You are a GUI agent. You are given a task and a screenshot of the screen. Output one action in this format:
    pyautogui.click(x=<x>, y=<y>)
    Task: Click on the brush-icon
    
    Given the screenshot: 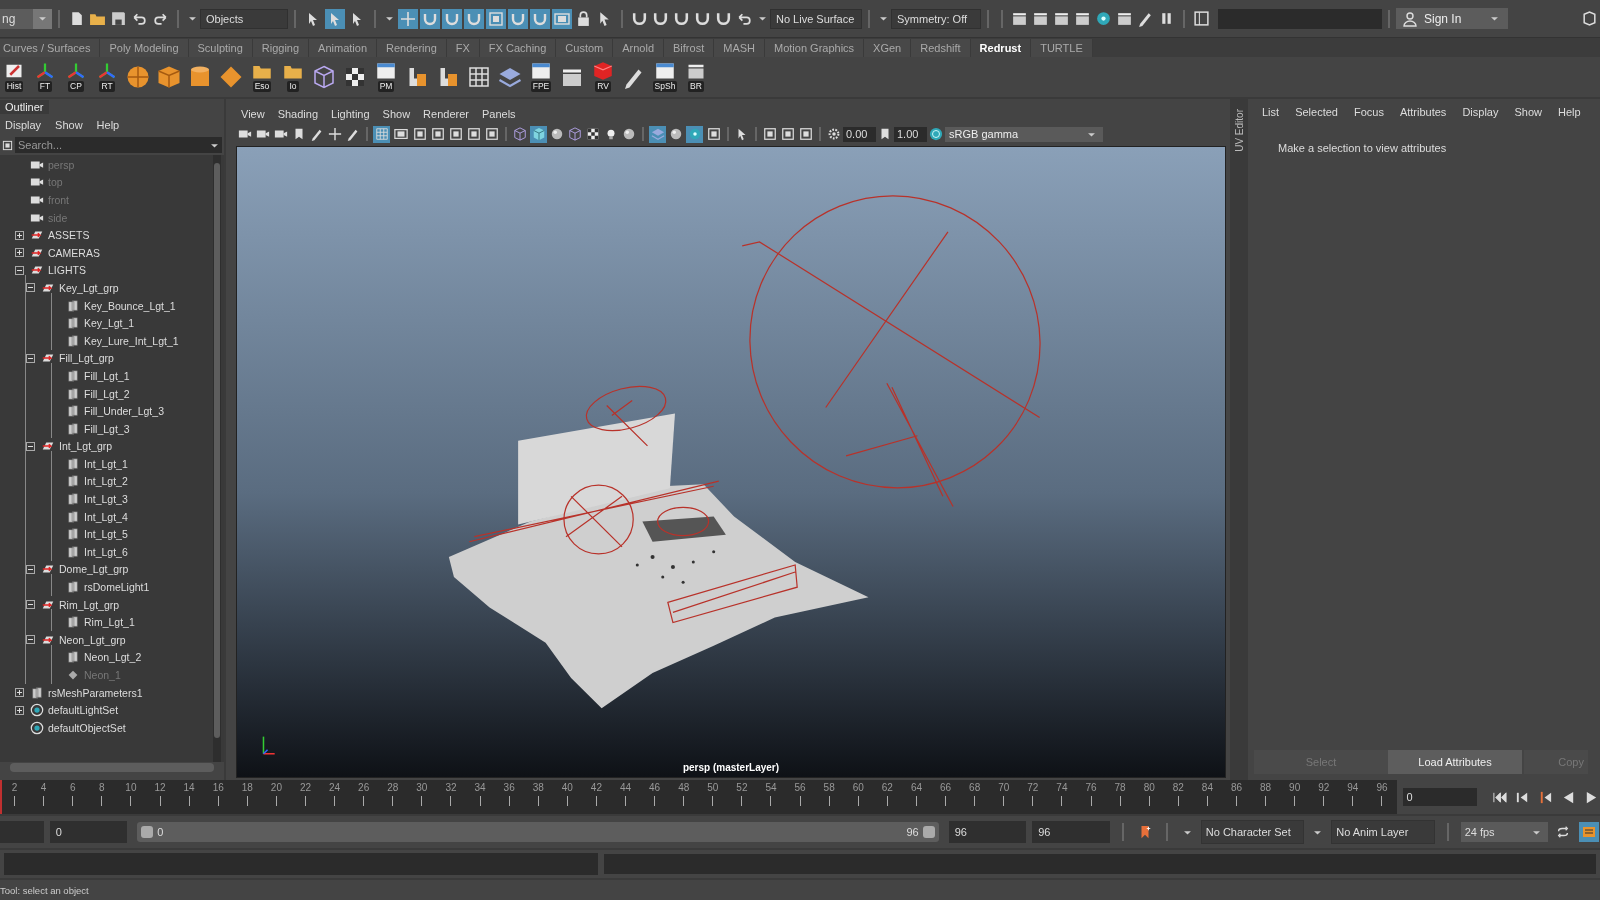 What is the action you would take?
    pyautogui.click(x=1145, y=18)
    